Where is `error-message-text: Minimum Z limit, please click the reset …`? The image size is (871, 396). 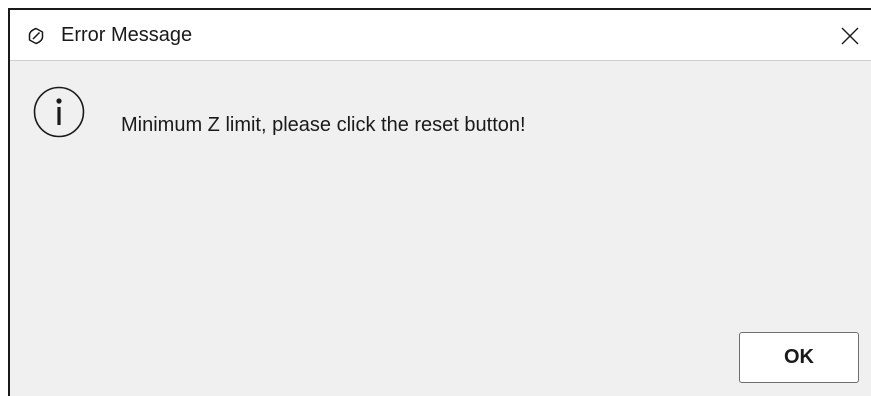
error-message-text: Minimum Z limit, please click the reset … is located at coordinates (323, 125).